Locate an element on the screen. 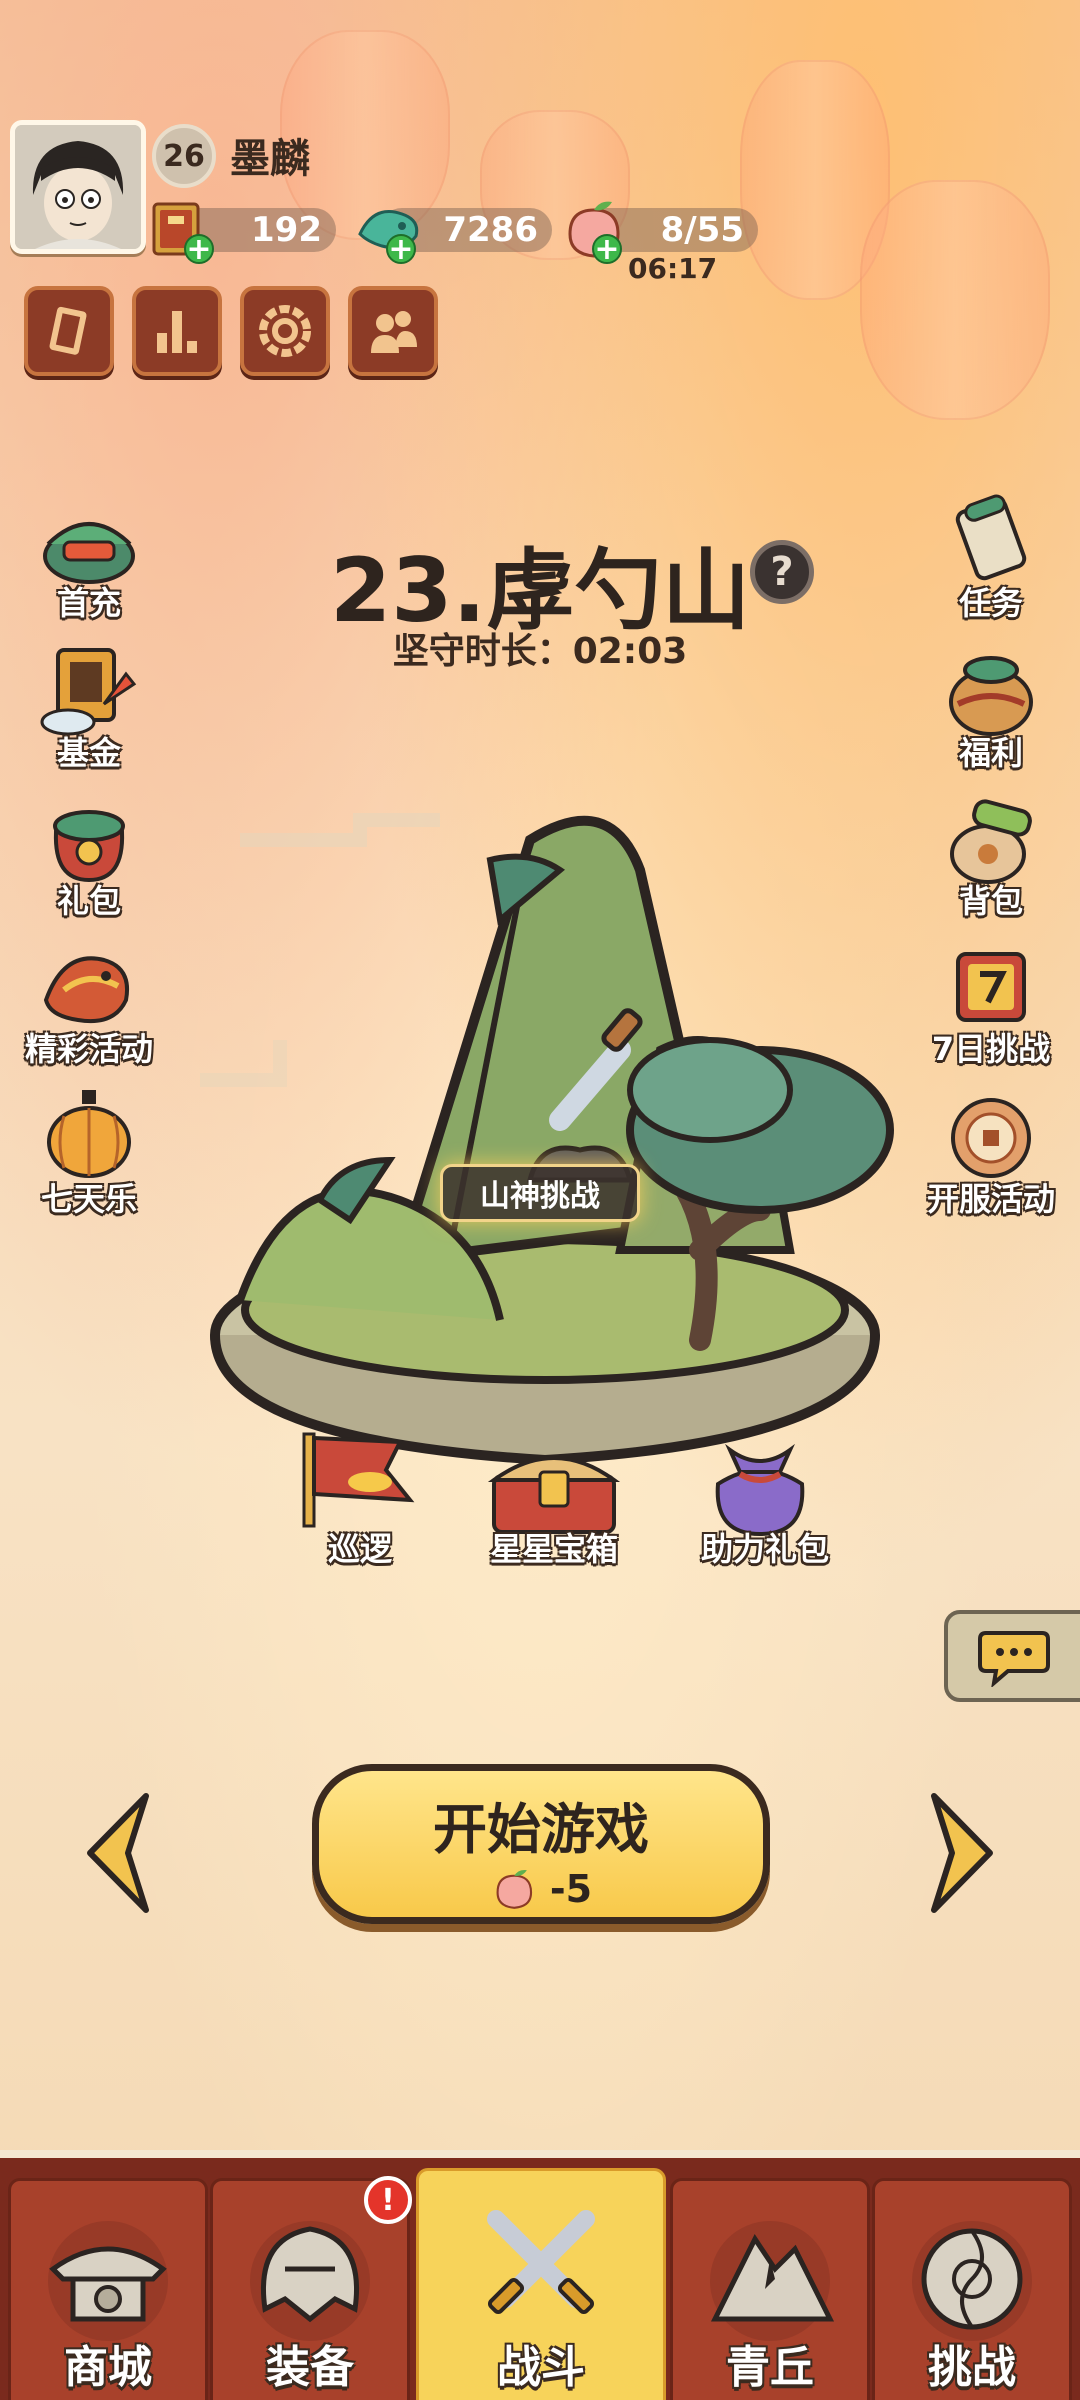 Image resolution: width=1080 pixels, height=2400 pixels. patrol-button is located at coordinates (360, 1480).